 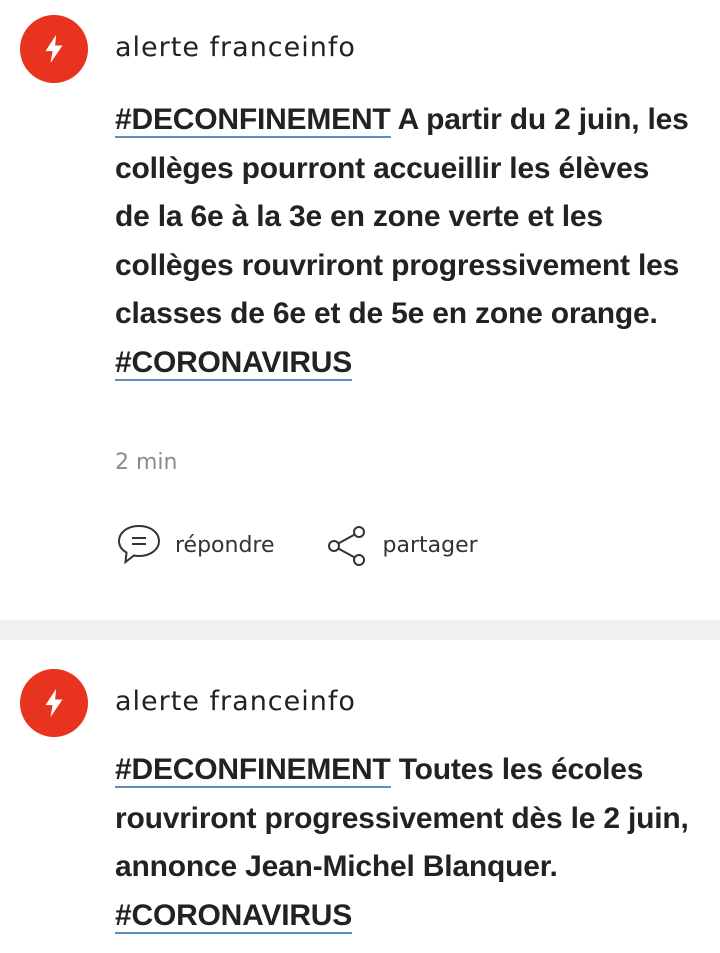 What do you see at coordinates (430, 545) in the screenshot?
I see `share-label: partager` at bounding box center [430, 545].